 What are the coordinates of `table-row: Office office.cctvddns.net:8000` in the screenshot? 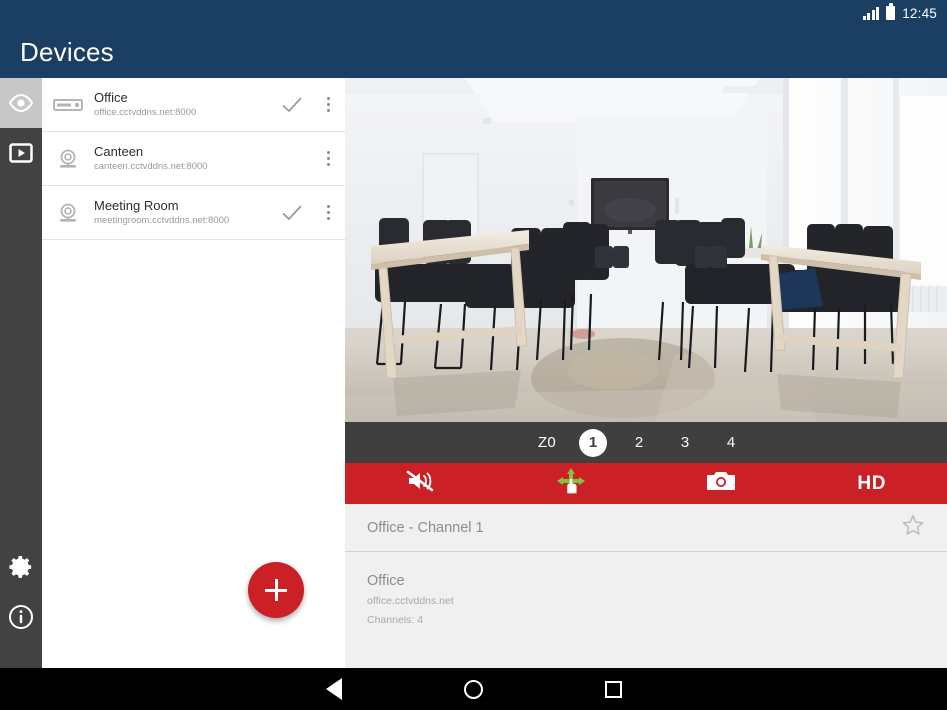 It's located at (193, 105).